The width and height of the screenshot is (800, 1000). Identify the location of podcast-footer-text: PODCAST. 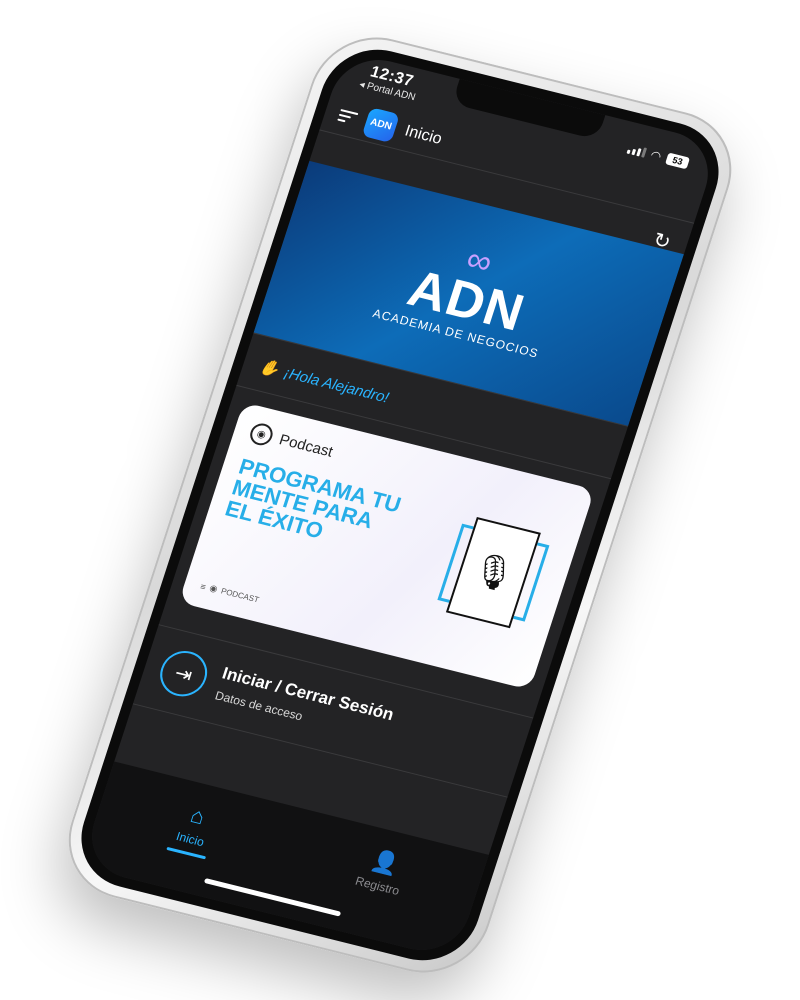
(240, 595).